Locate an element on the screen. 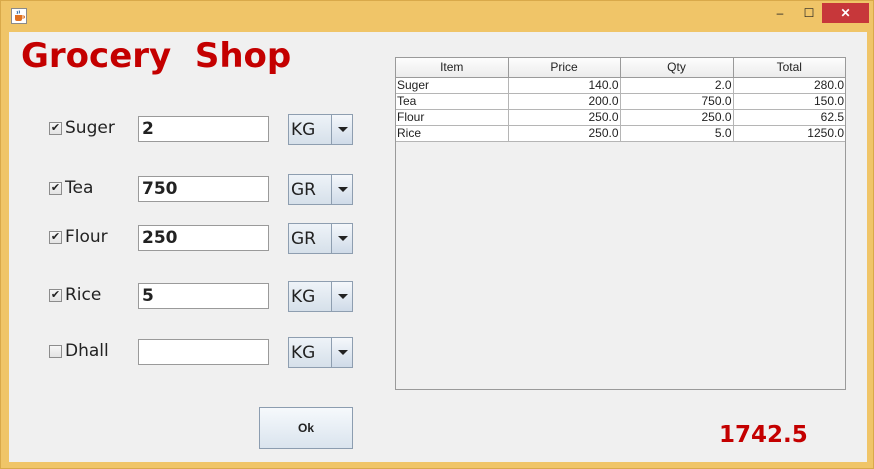  title-bar: ‒ ☐ ✕ is located at coordinates (437, 16).